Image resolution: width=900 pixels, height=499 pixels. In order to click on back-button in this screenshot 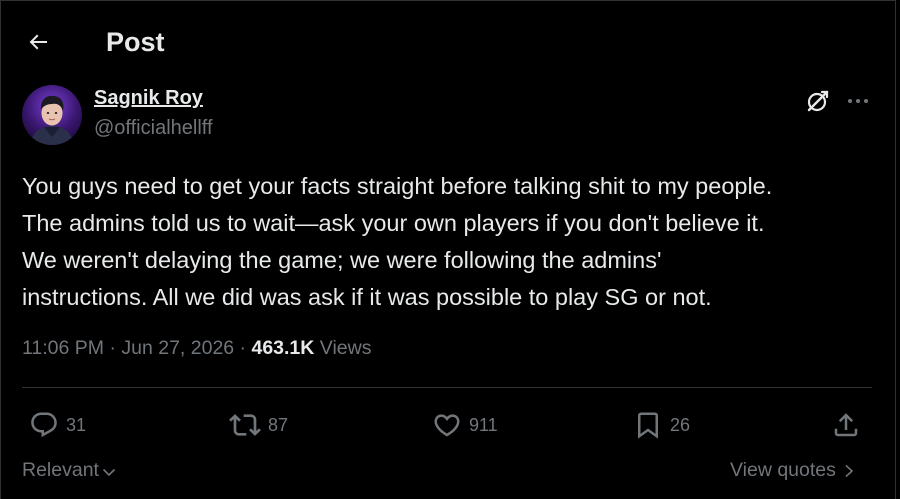, I will do `click(38, 42)`.